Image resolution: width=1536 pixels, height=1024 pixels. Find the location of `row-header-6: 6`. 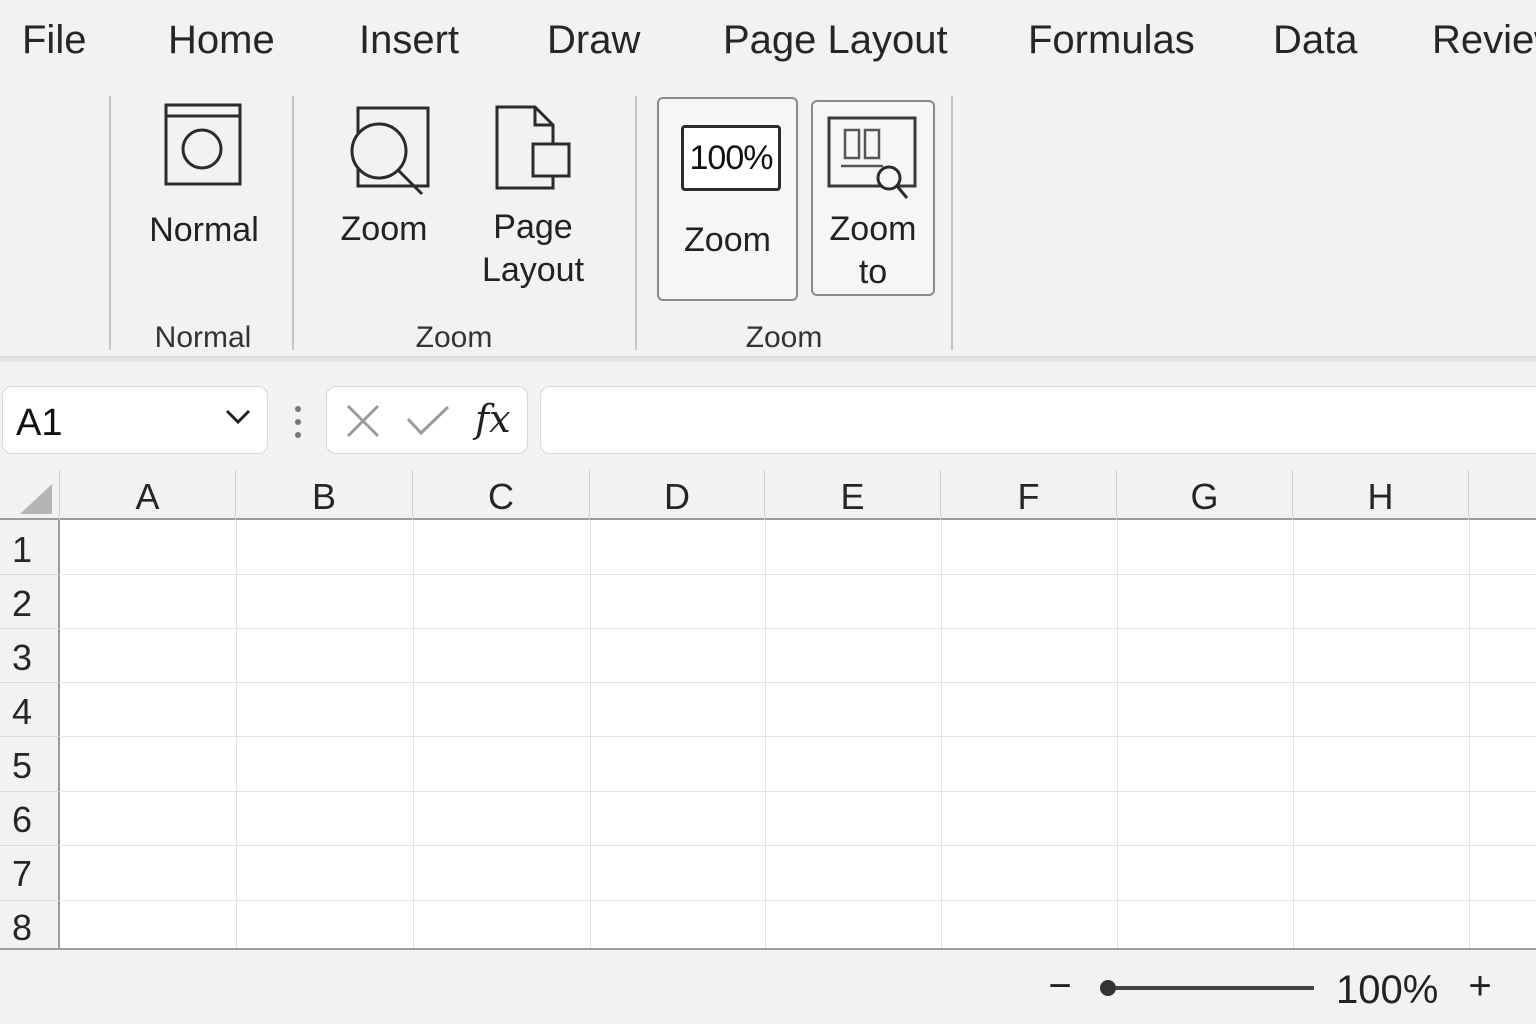

row-header-6: 6 is located at coordinates (22, 820).